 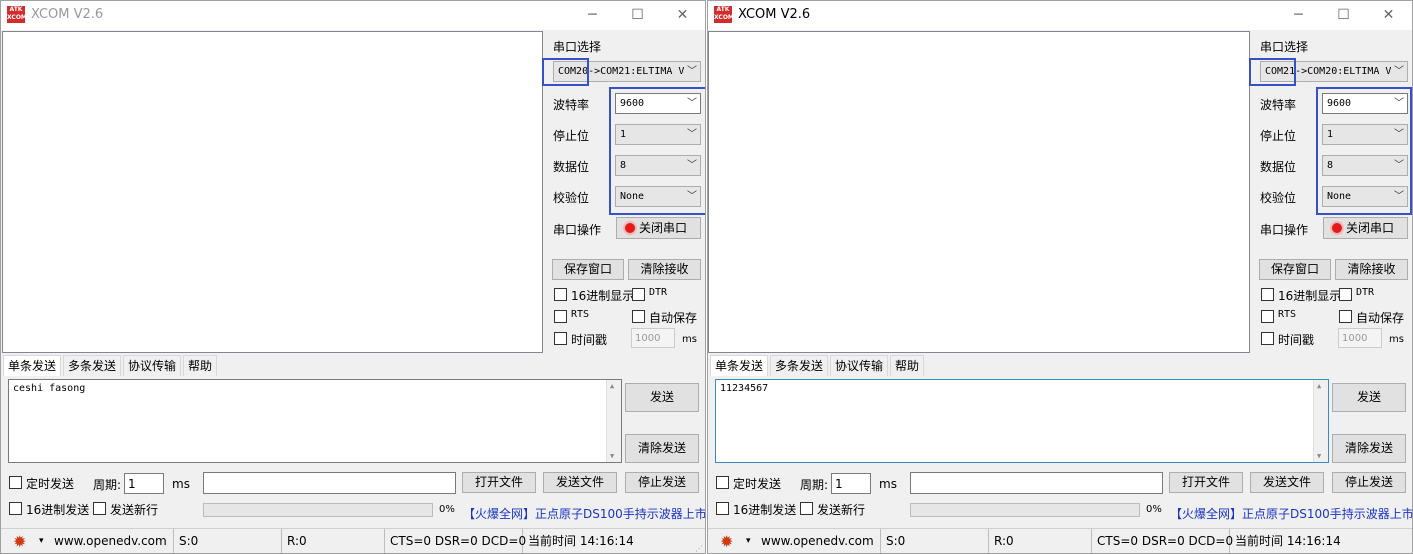 What do you see at coordinates (1334, 71) in the screenshot?
I see `port-select: COM21->COM20:ELTIMA V ﹀` at bounding box center [1334, 71].